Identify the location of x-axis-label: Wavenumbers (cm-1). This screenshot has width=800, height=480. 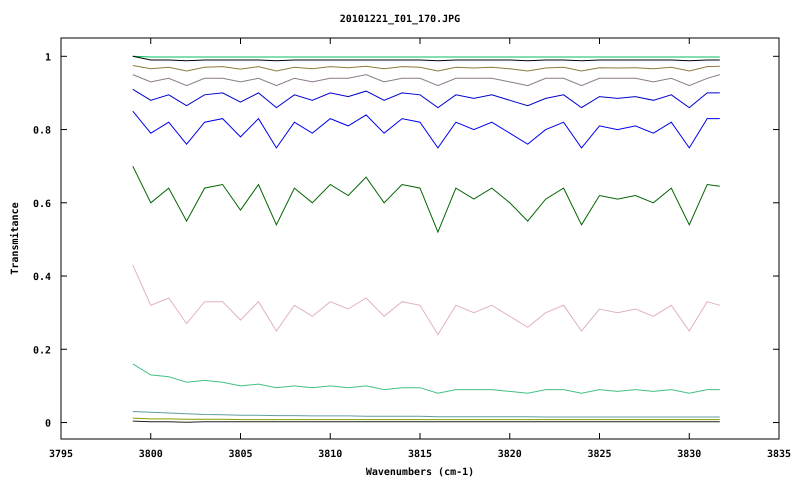
(420, 472).